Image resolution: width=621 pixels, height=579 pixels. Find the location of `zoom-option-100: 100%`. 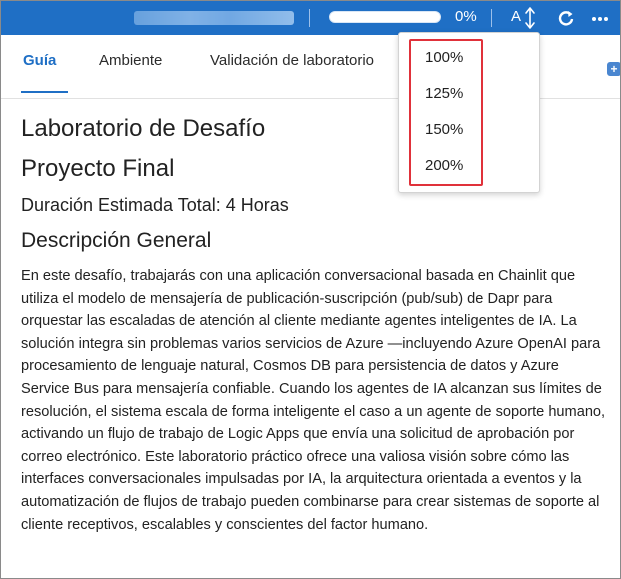

zoom-option-100: 100% is located at coordinates (444, 57).